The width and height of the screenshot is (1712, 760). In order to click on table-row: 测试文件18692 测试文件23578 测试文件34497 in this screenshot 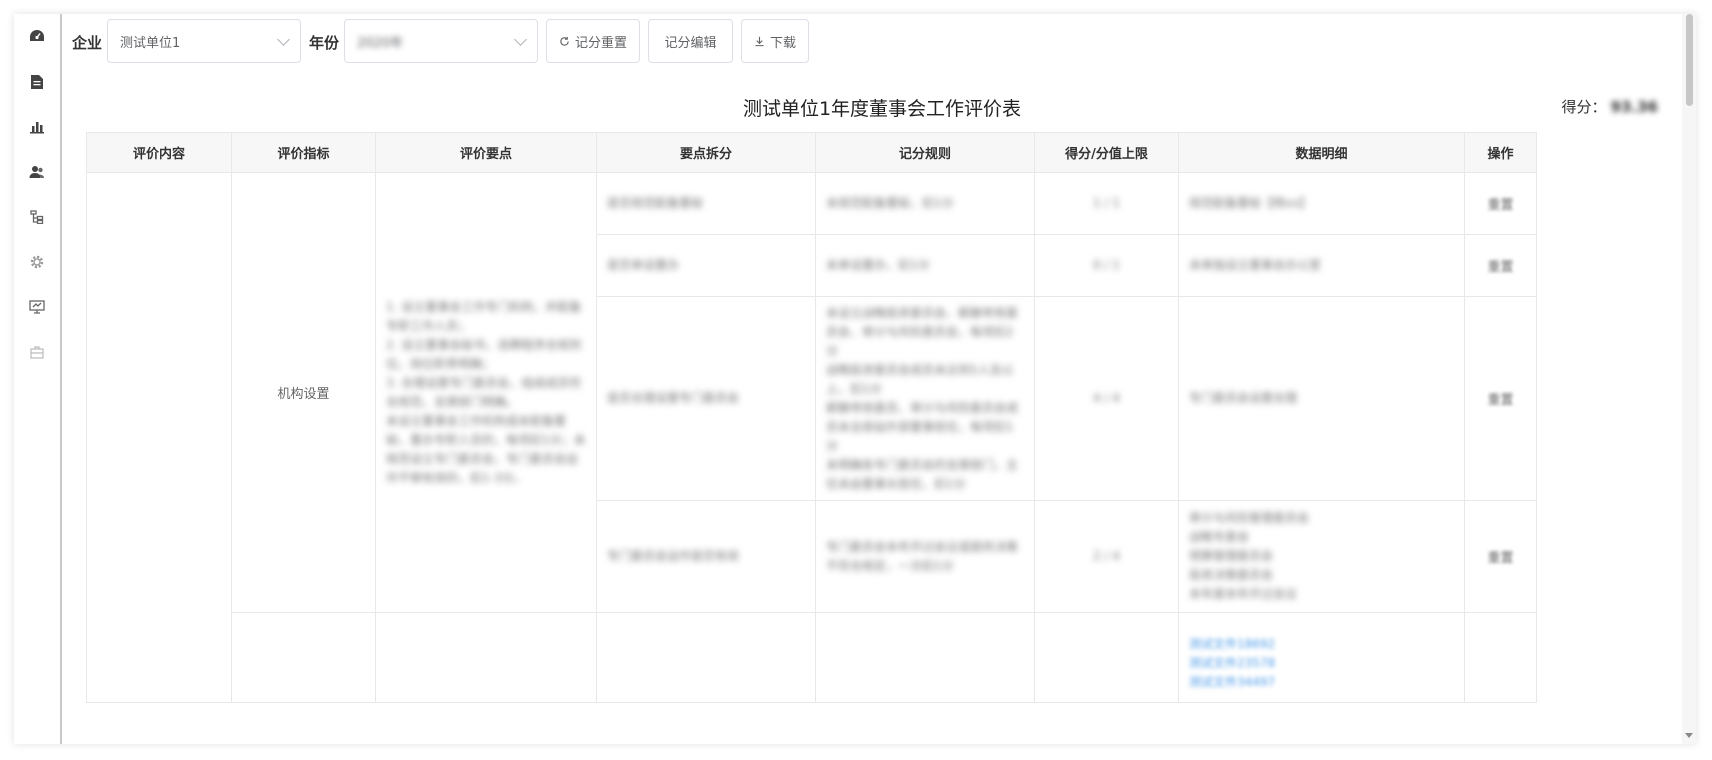, I will do `click(812, 657)`.